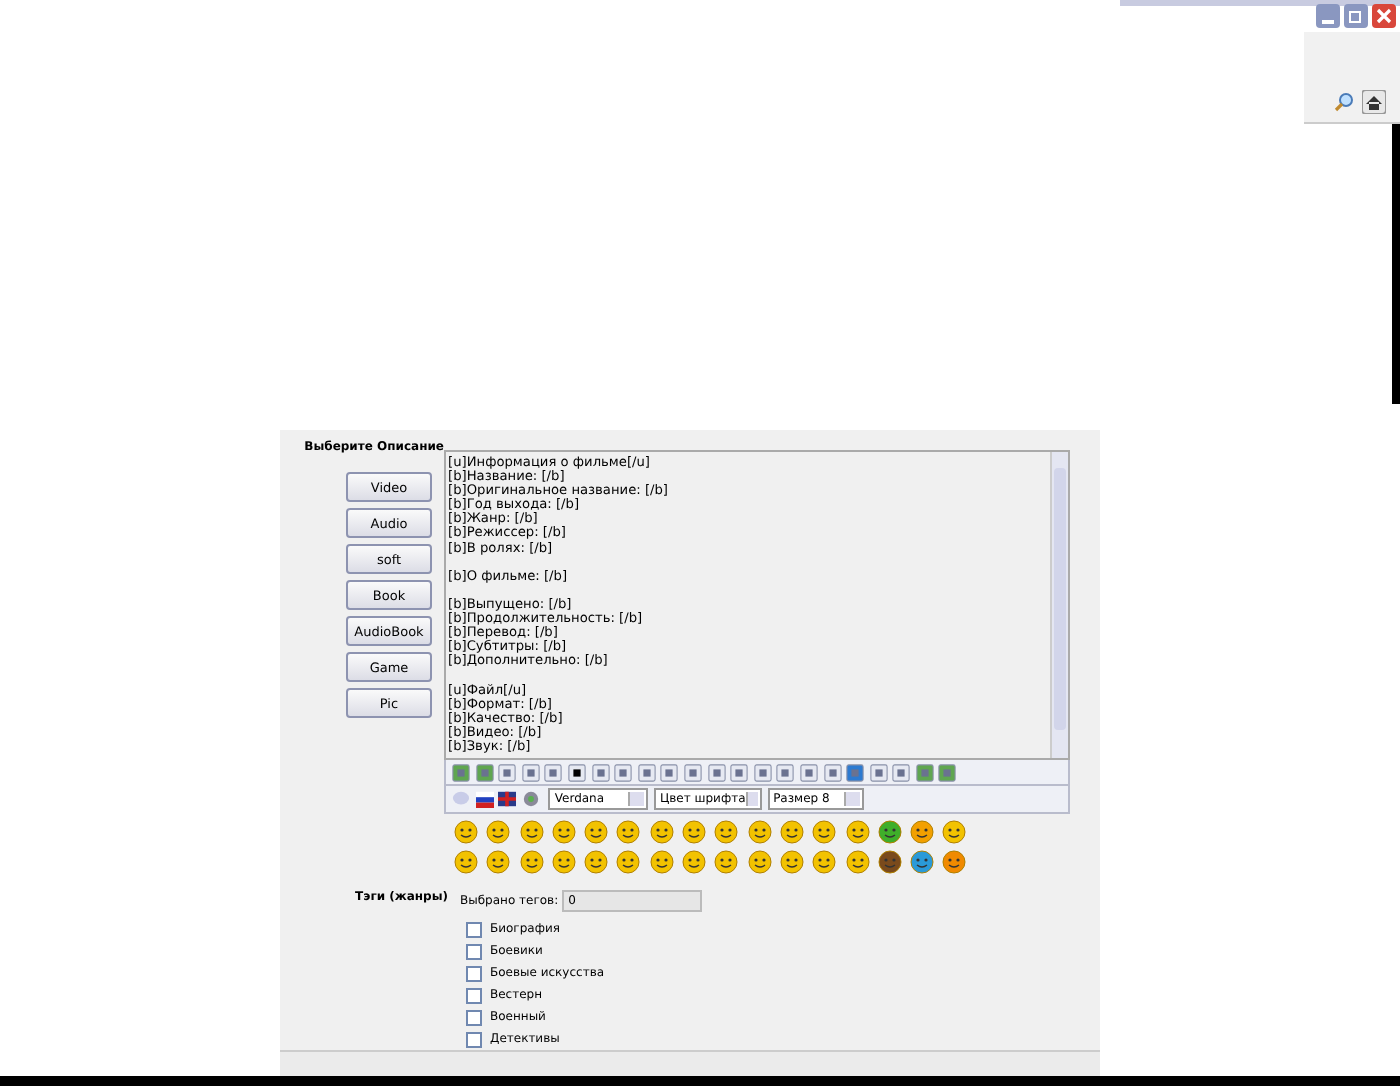  Describe the element at coordinates (1384, 16) in the screenshot. I see `close-icon` at that location.